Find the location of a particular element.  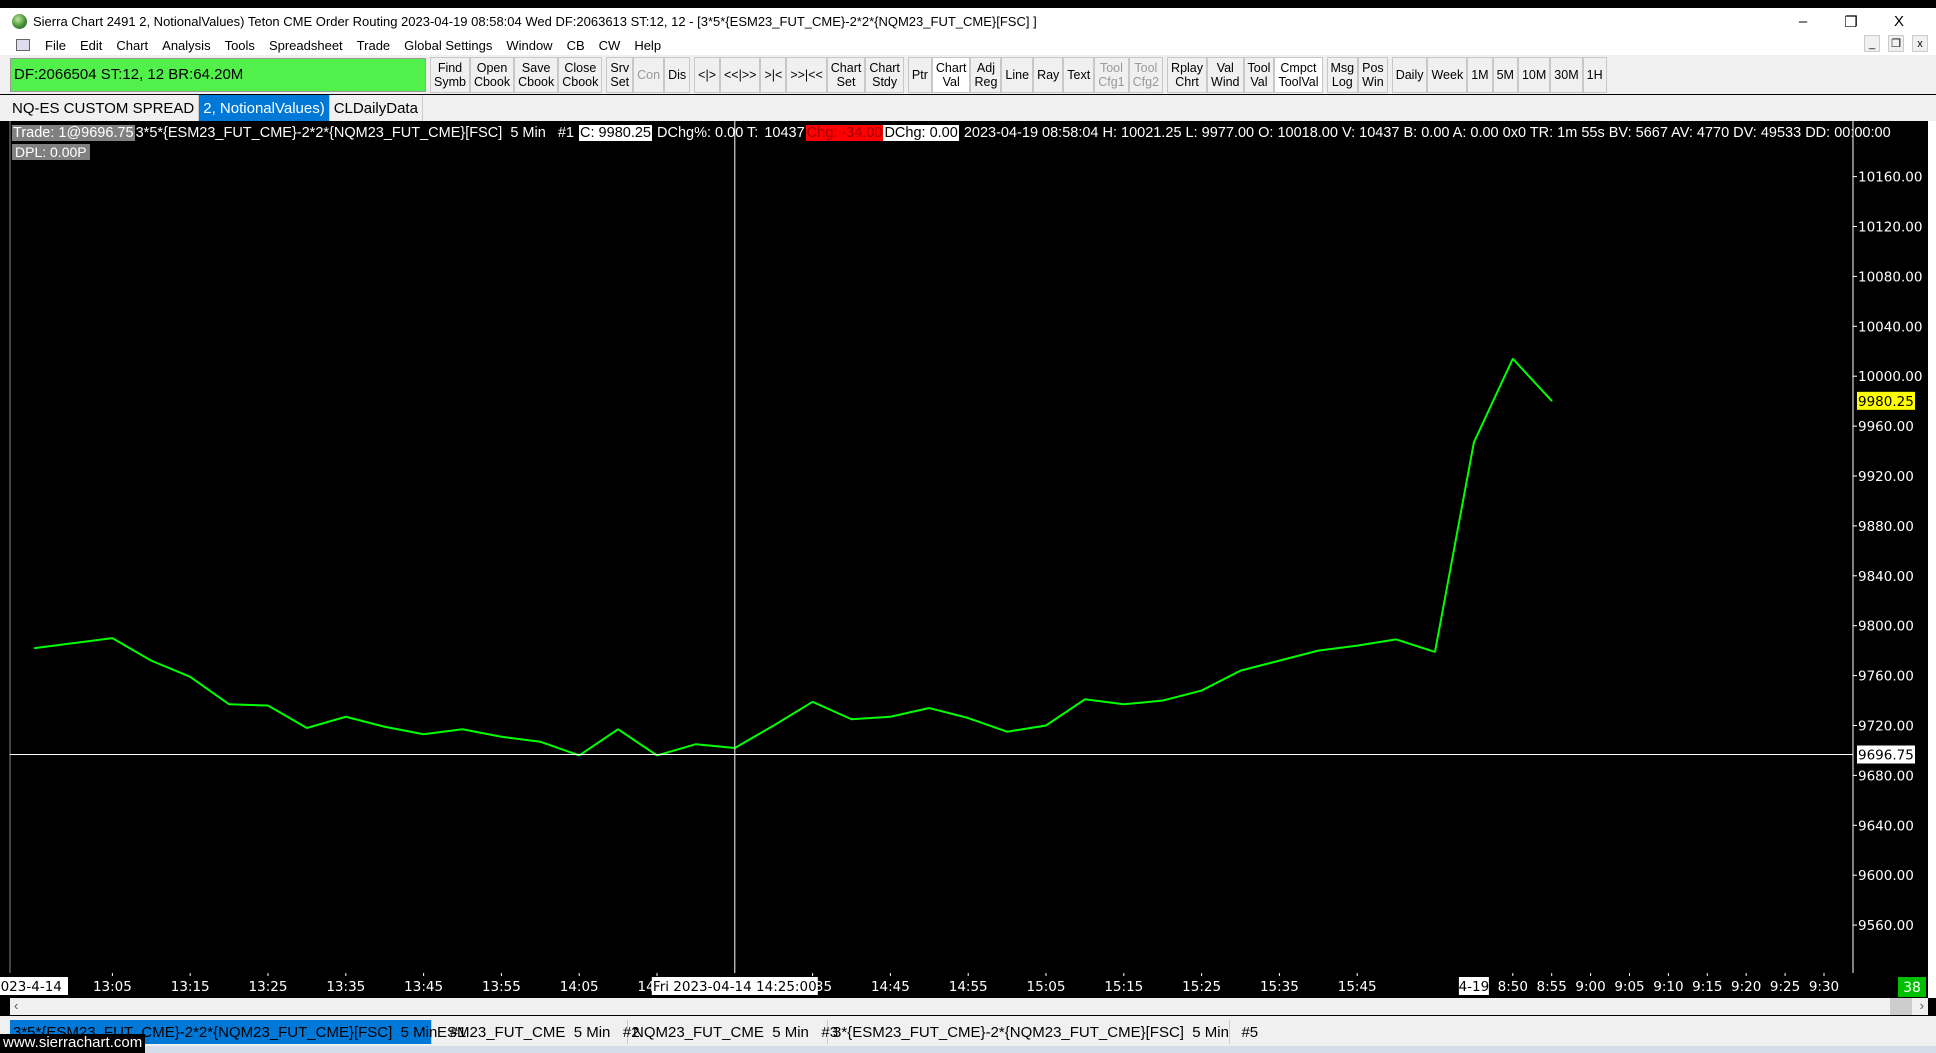

chart-window-tab: ESM23_FUT_CME 5 Min #2 is located at coordinates (537, 1032).